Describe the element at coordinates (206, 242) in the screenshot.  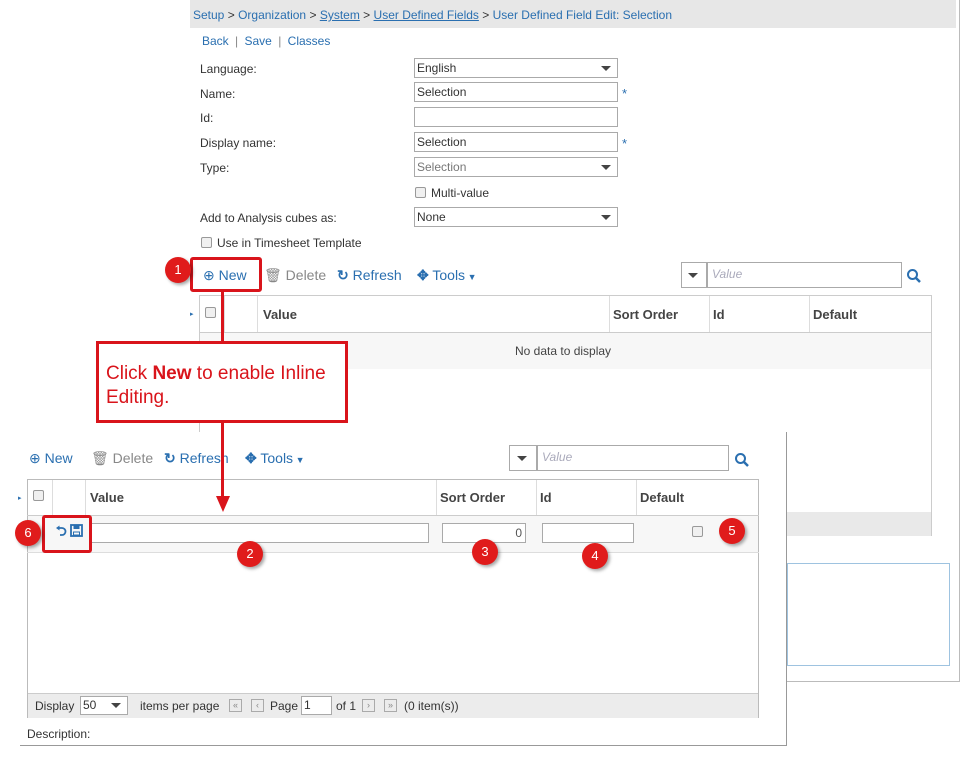
I see `timesheet-checkbox` at that location.